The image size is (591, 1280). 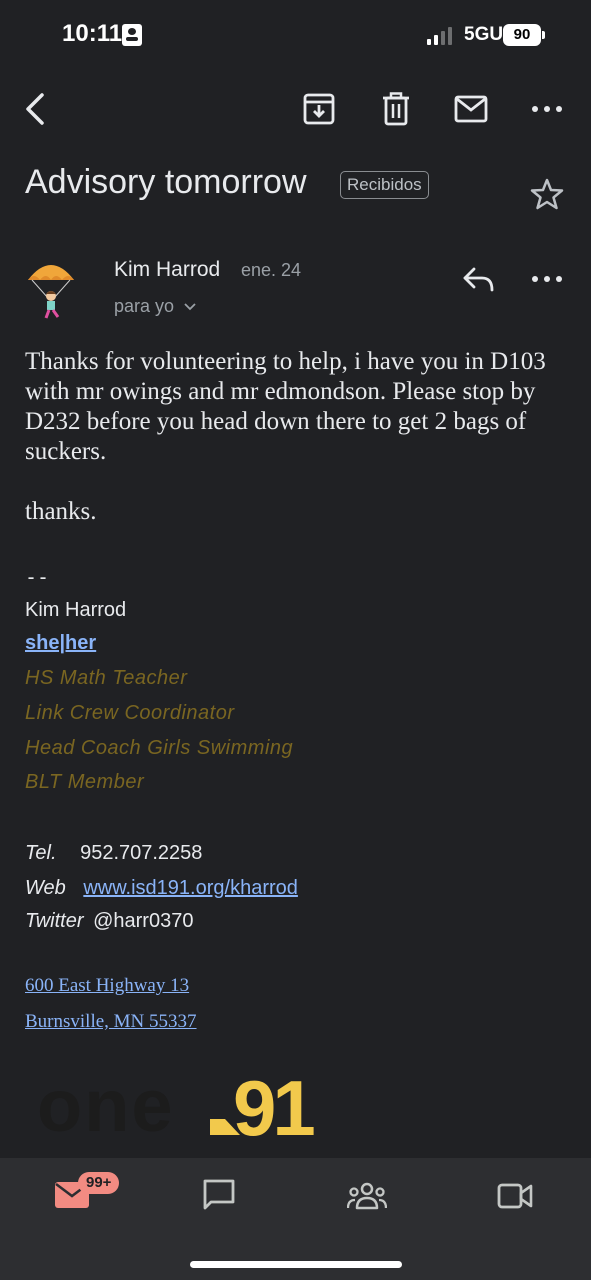 What do you see at coordinates (319, 109) in the screenshot?
I see `archive-icon` at bounding box center [319, 109].